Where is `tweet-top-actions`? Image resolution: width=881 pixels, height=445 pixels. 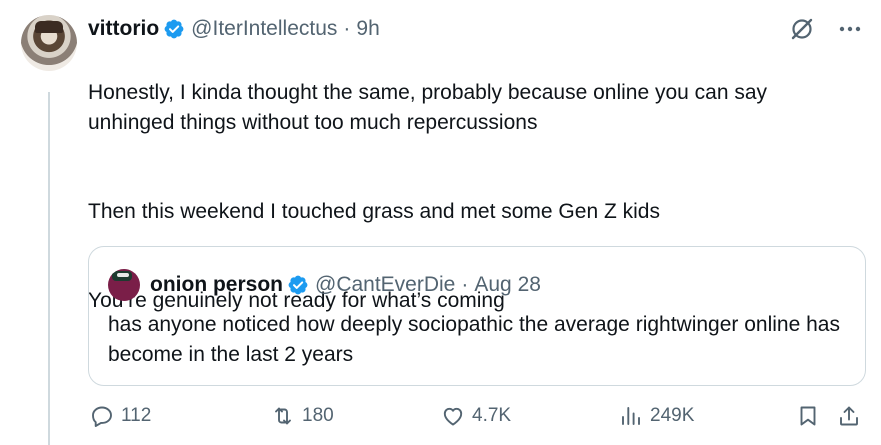 tweet-top-actions is located at coordinates (826, 29).